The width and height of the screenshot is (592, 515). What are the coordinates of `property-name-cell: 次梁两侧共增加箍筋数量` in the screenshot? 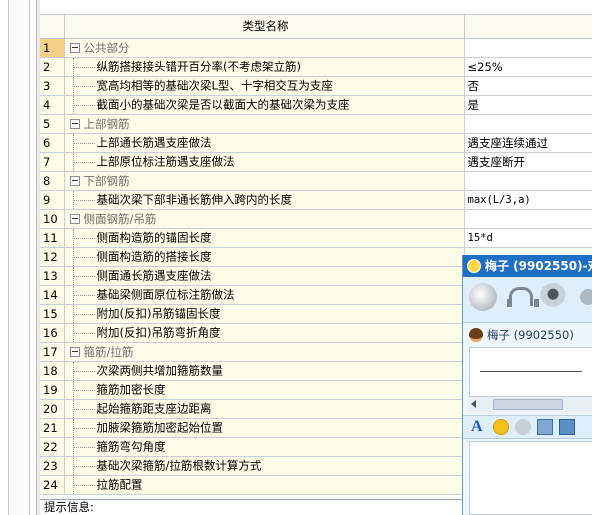 It's located at (264, 371).